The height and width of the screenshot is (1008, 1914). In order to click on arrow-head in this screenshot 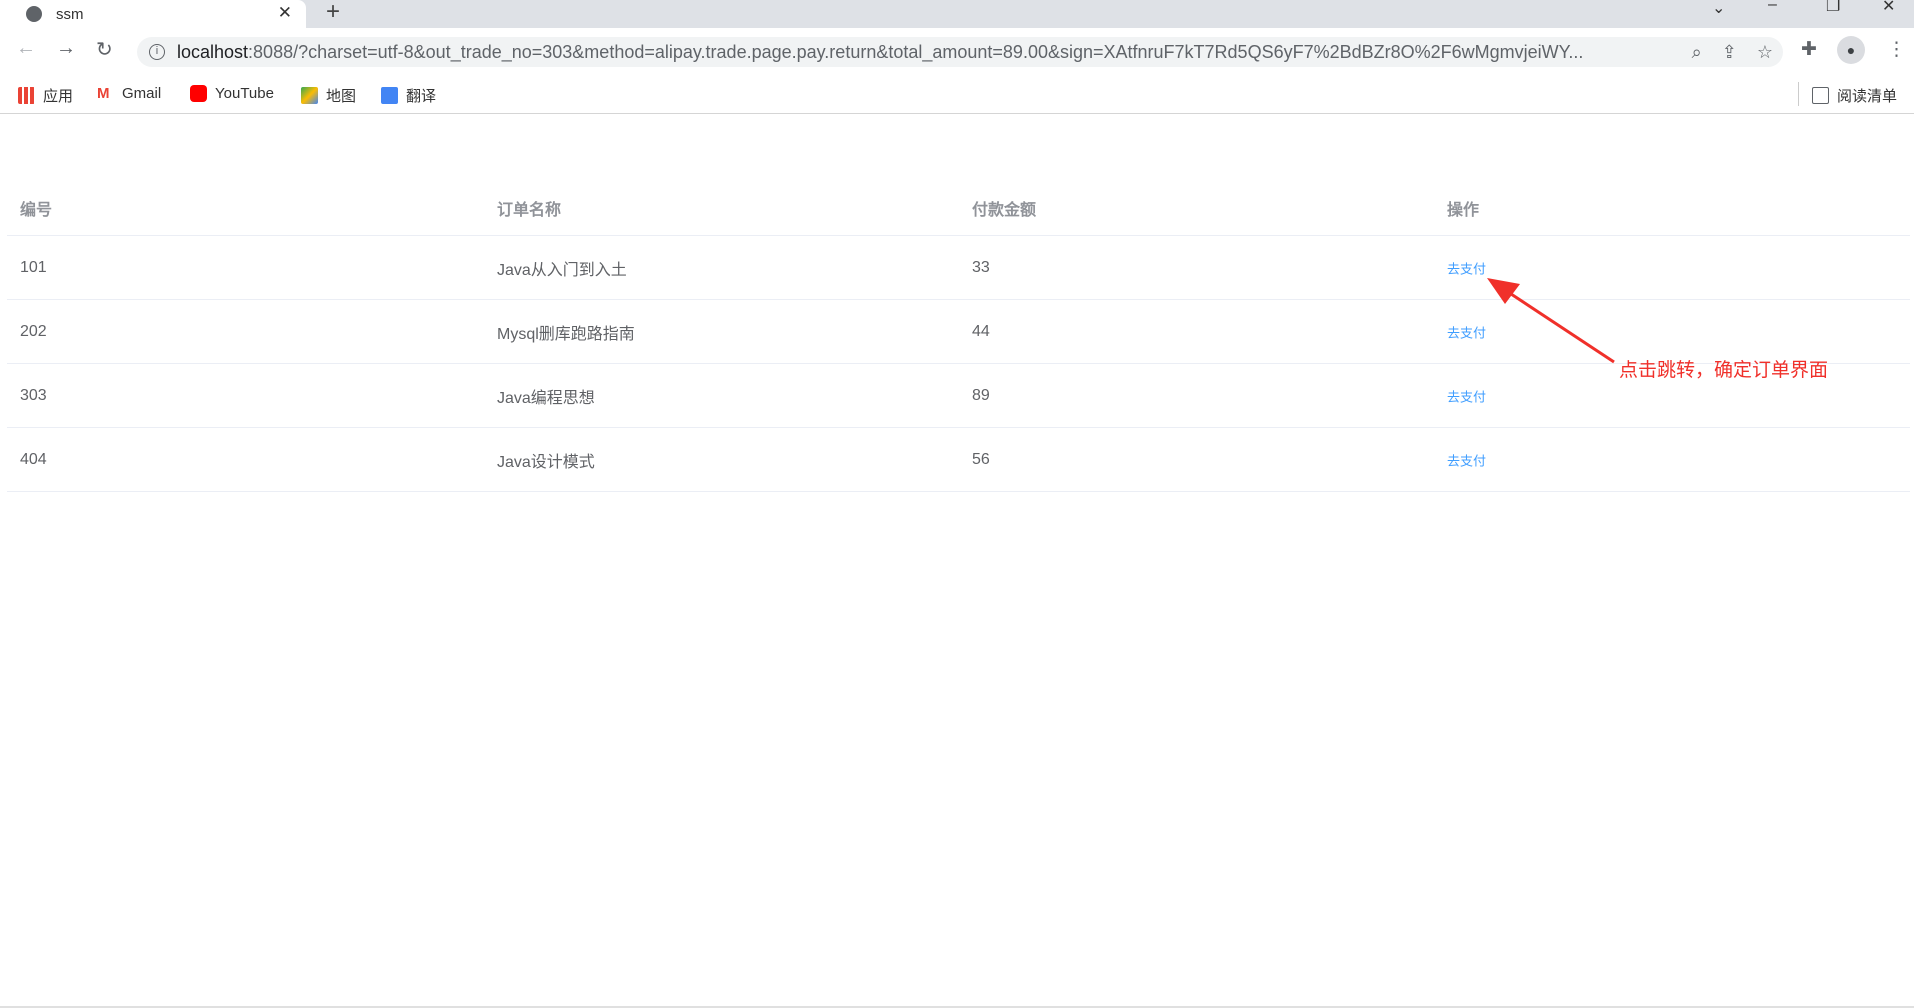, I will do `click(1503, 291)`.